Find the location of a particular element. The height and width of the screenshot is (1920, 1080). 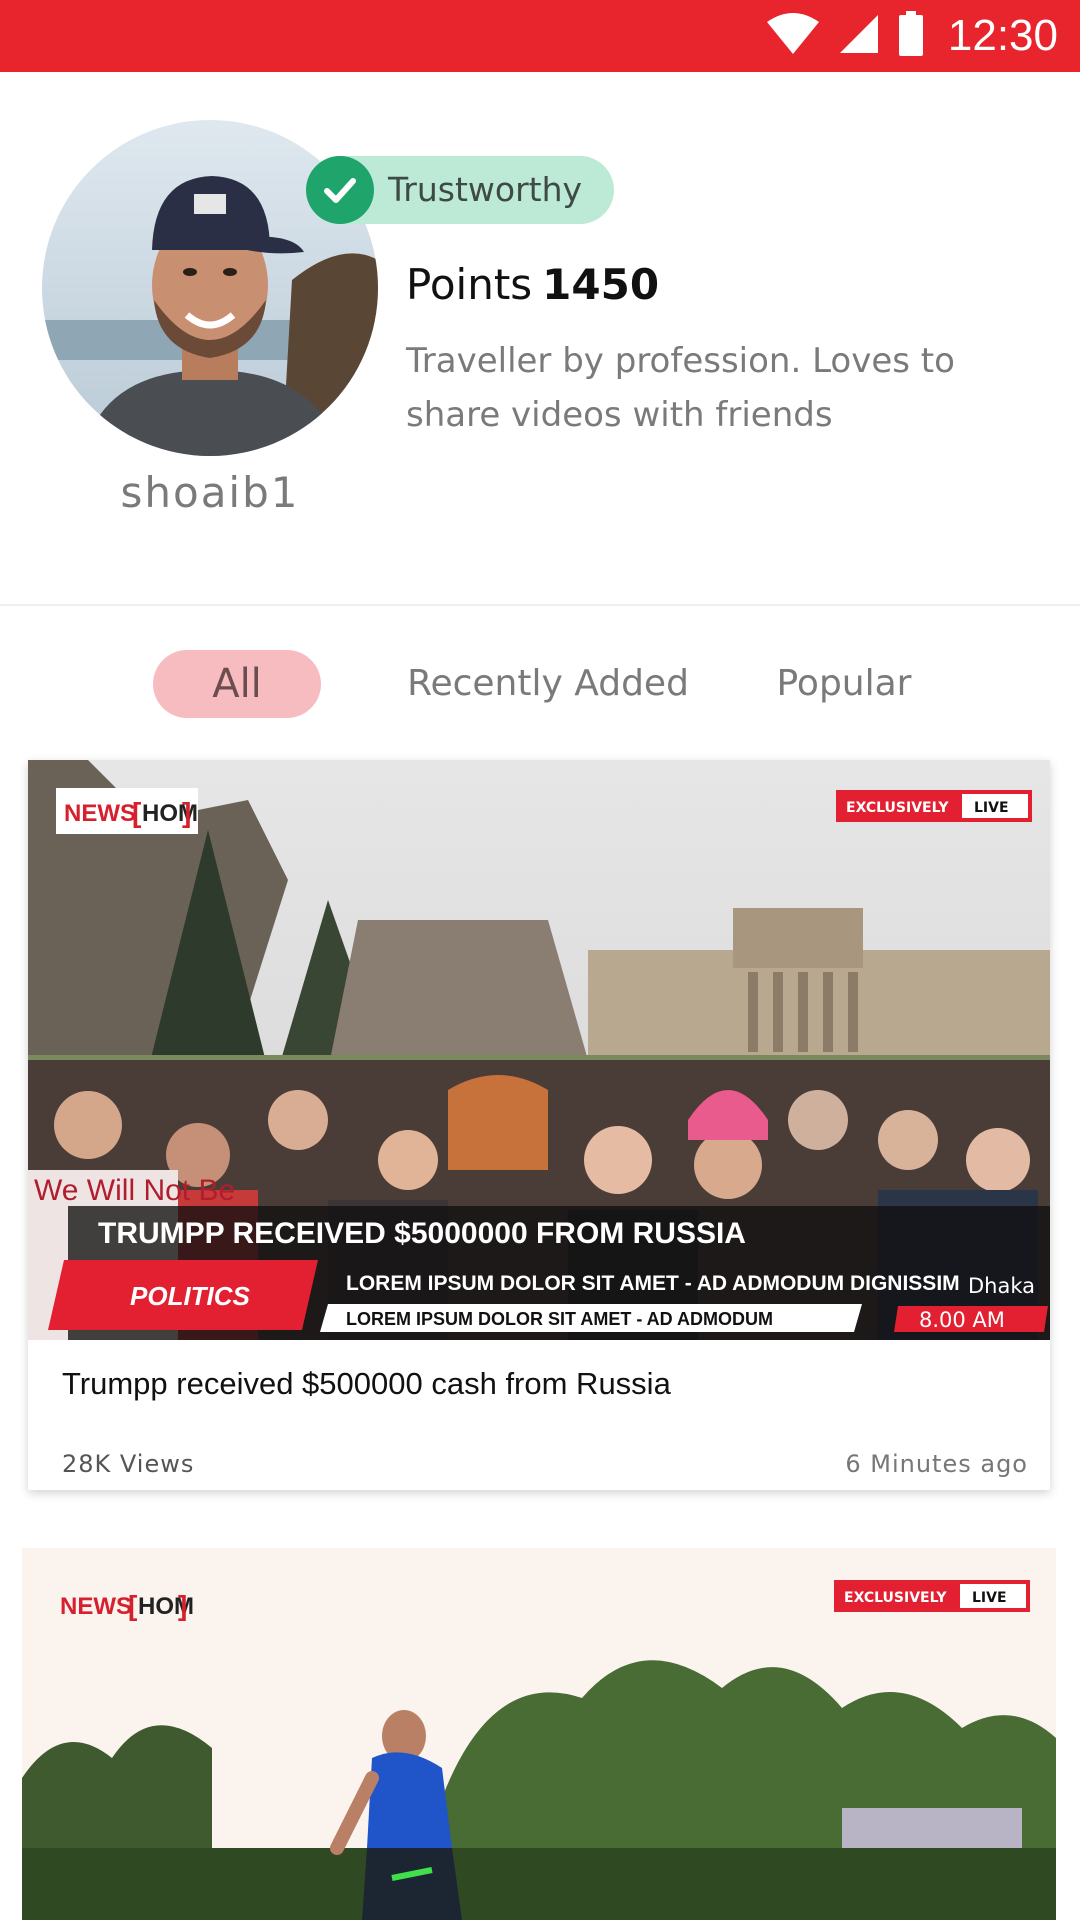

cell-signal-icon is located at coordinates (859, 36).